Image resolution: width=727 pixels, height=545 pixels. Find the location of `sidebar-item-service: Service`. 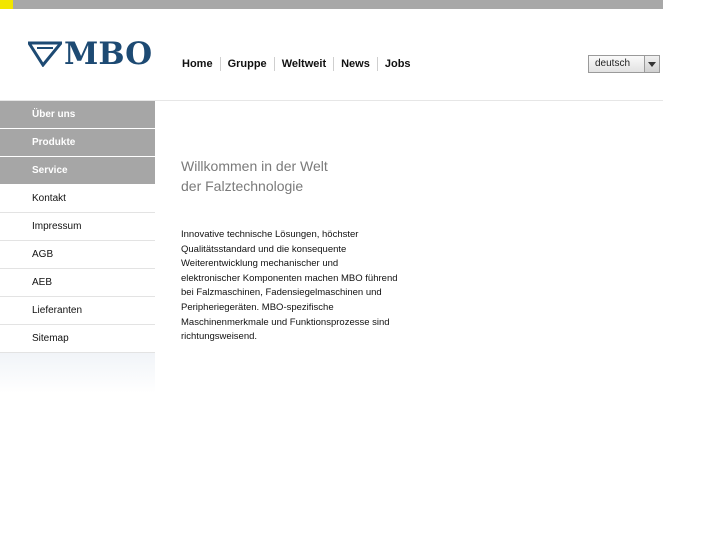

sidebar-item-service: Service is located at coordinates (77, 171).